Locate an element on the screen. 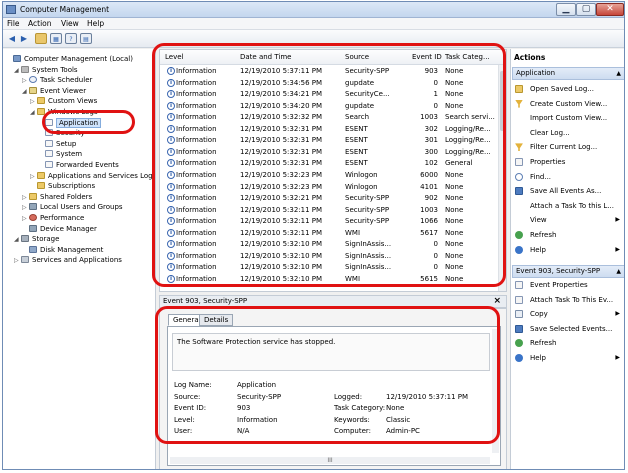 The height and width of the screenshot is (473, 628). menu-help: Help is located at coordinates (95, 23).